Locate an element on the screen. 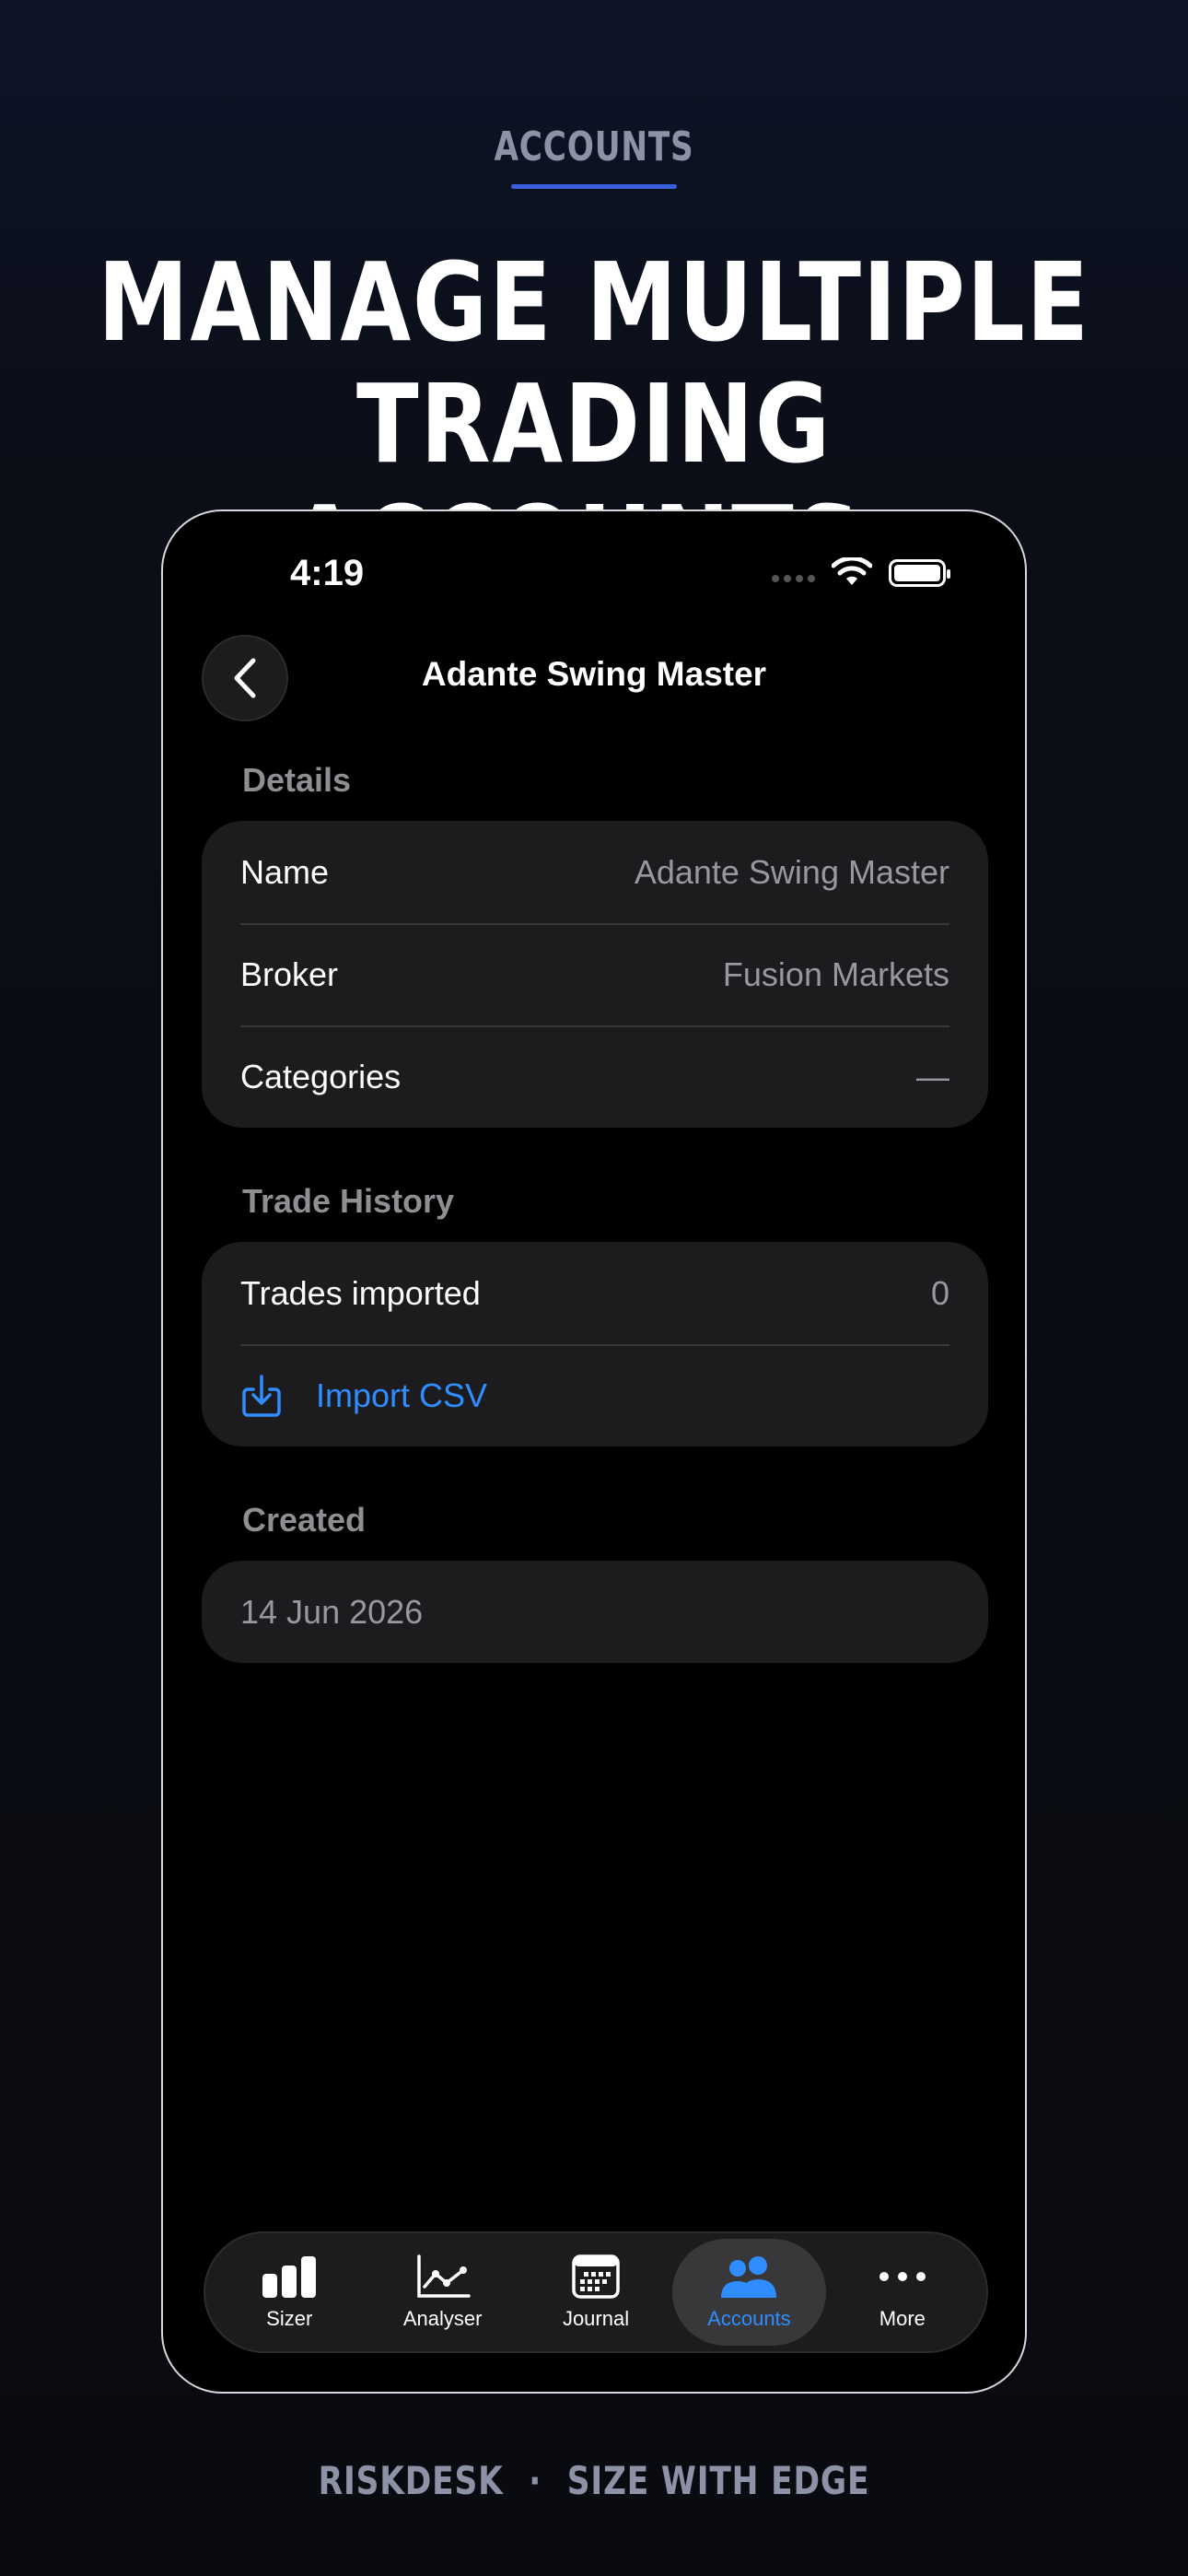 The height and width of the screenshot is (2576, 1188). tab-bar: Sizer Analyser Journal Accounts More is located at coordinates (596, 2292).